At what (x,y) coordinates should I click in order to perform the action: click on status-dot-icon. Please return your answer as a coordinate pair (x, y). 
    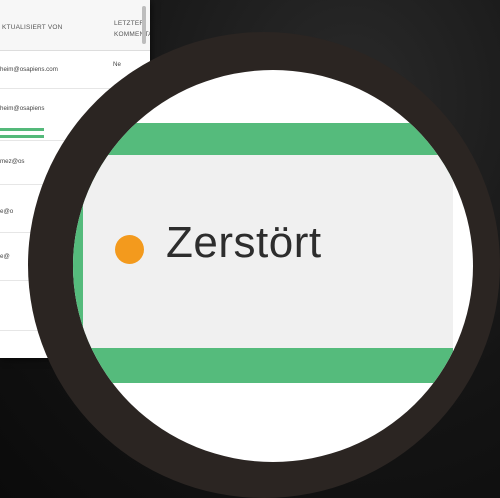
    Looking at the image, I should click on (129, 249).